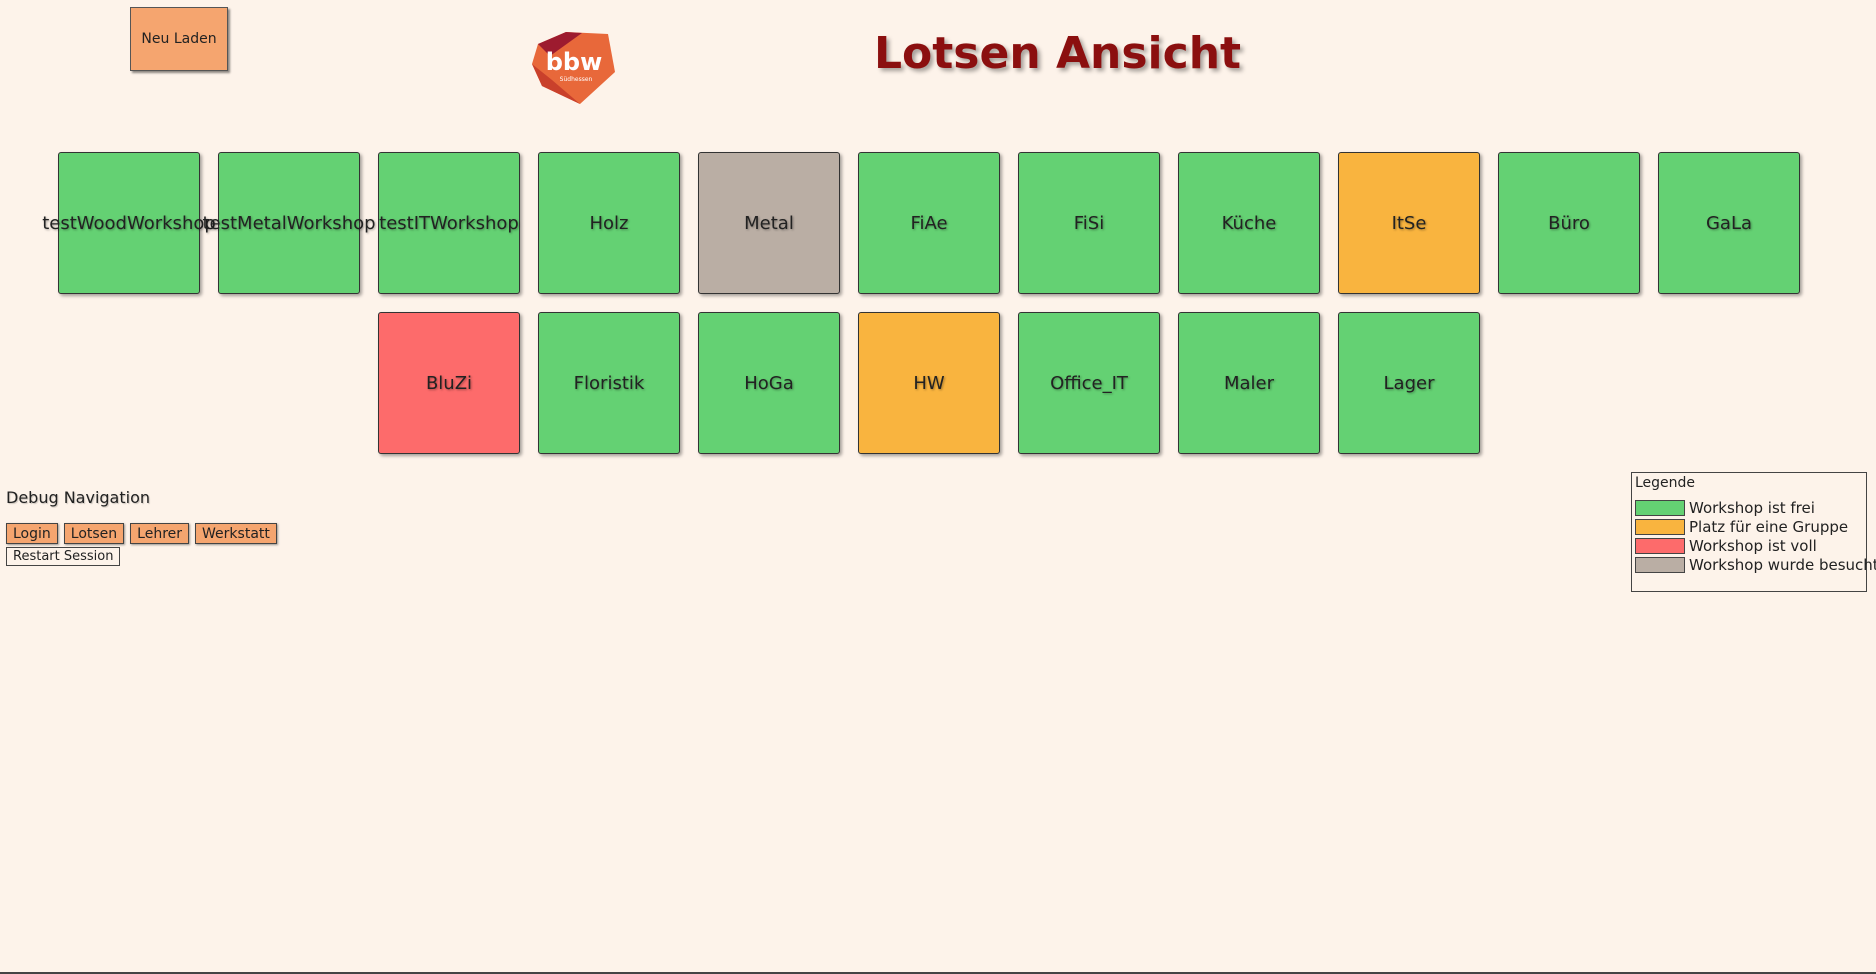  What do you see at coordinates (1058, 53) in the screenshot?
I see `page-title: Lotsen Ansicht` at bounding box center [1058, 53].